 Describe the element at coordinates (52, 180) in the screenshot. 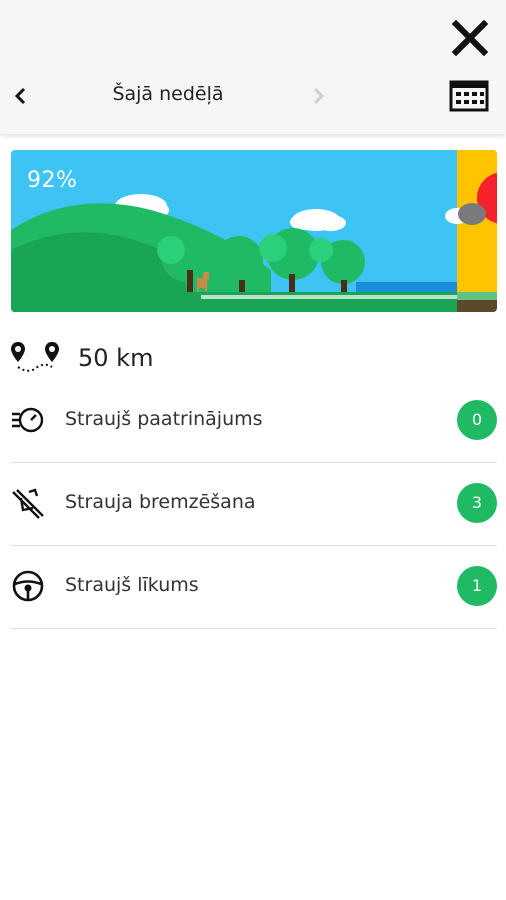

I see `driving-score: 92%` at that location.